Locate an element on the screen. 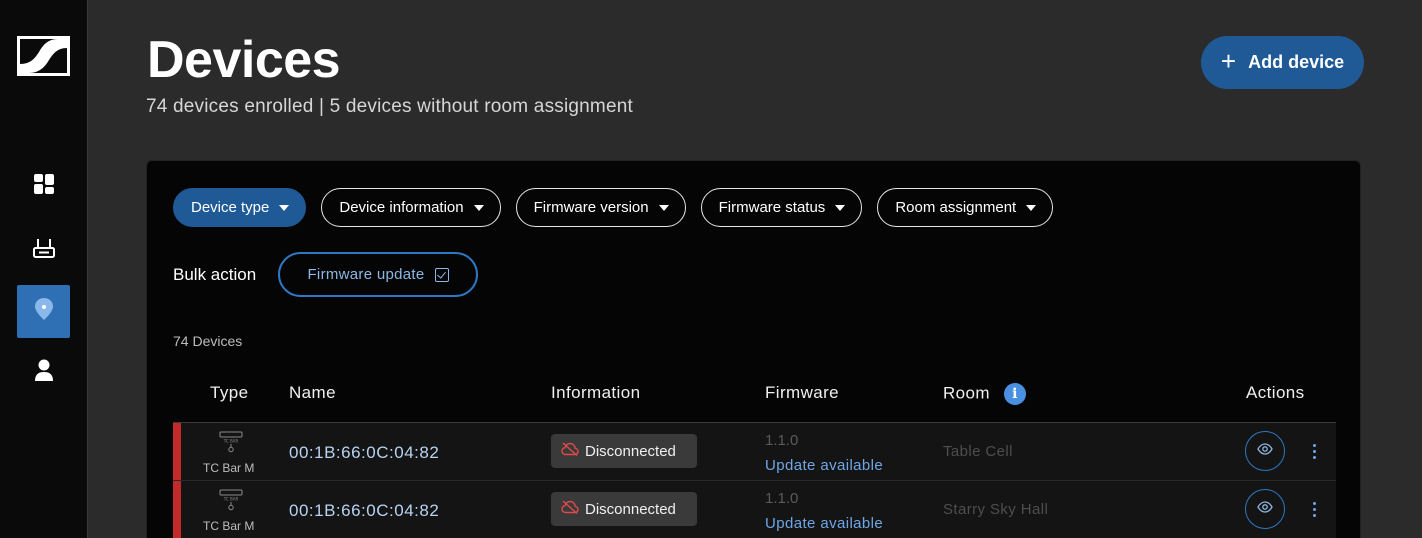 The height and width of the screenshot is (538, 1422). column-header-name: Name is located at coordinates (312, 393).